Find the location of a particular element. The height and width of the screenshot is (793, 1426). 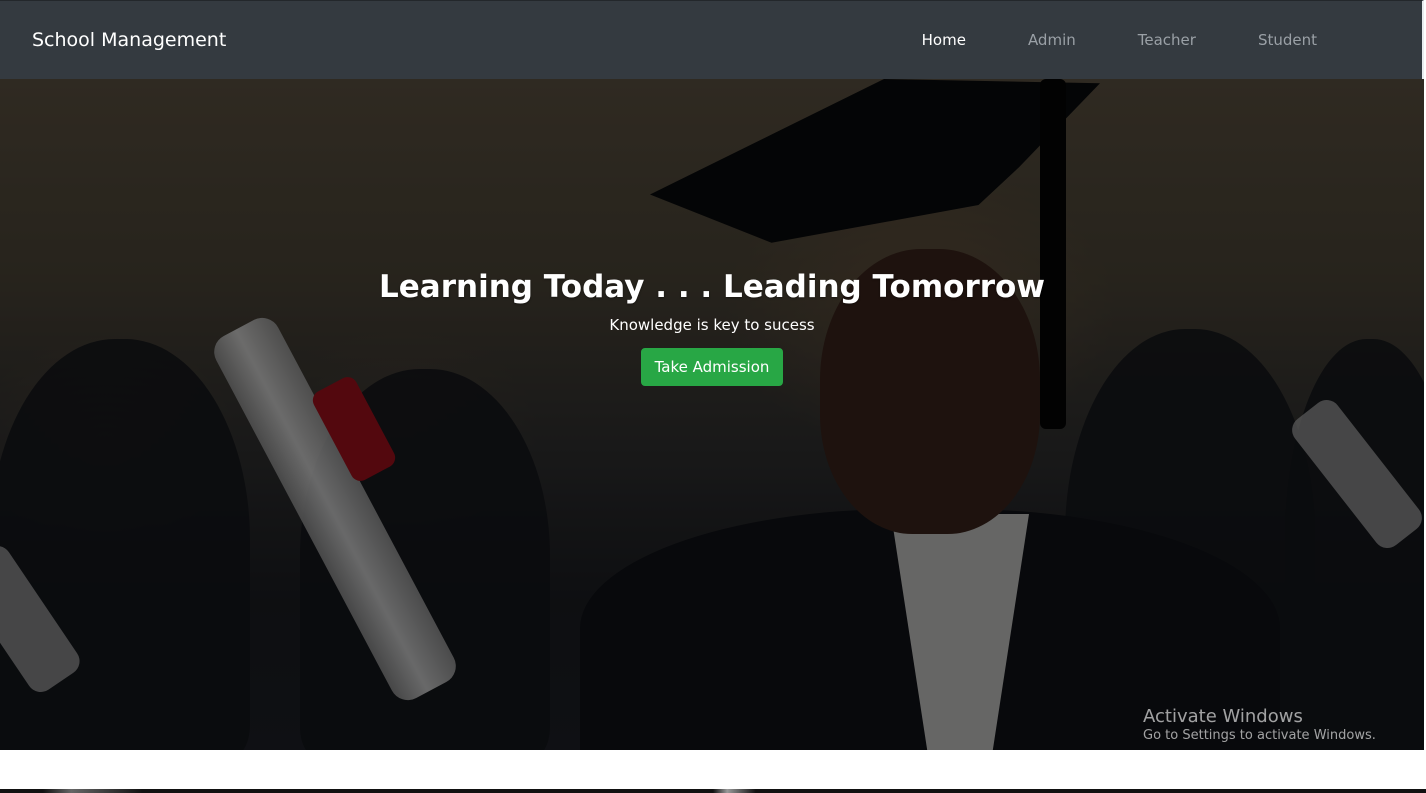

hero-subtitle: Knowledge is key to sucess is located at coordinates (712, 325).